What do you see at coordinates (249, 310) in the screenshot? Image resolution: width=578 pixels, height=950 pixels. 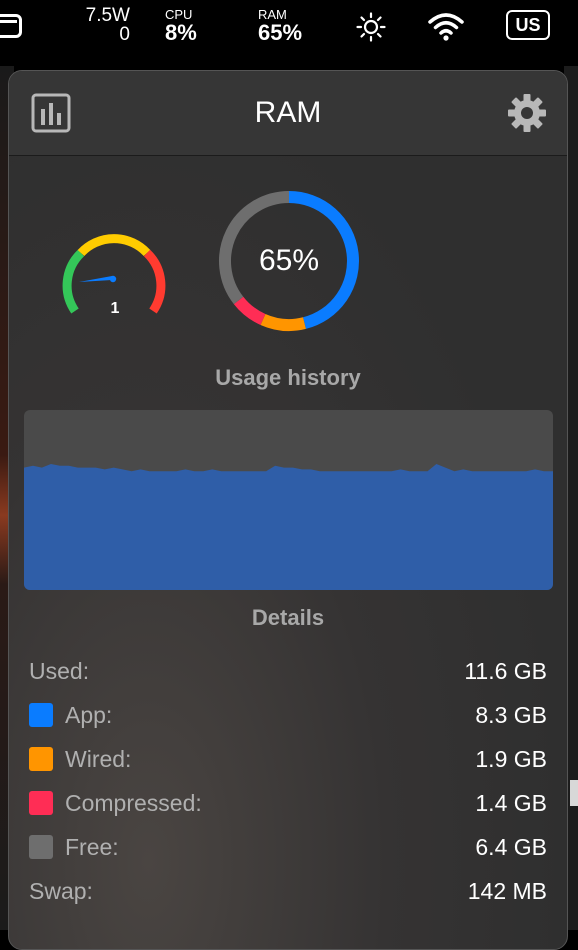 I see `donut-segment-compressed` at bounding box center [249, 310].